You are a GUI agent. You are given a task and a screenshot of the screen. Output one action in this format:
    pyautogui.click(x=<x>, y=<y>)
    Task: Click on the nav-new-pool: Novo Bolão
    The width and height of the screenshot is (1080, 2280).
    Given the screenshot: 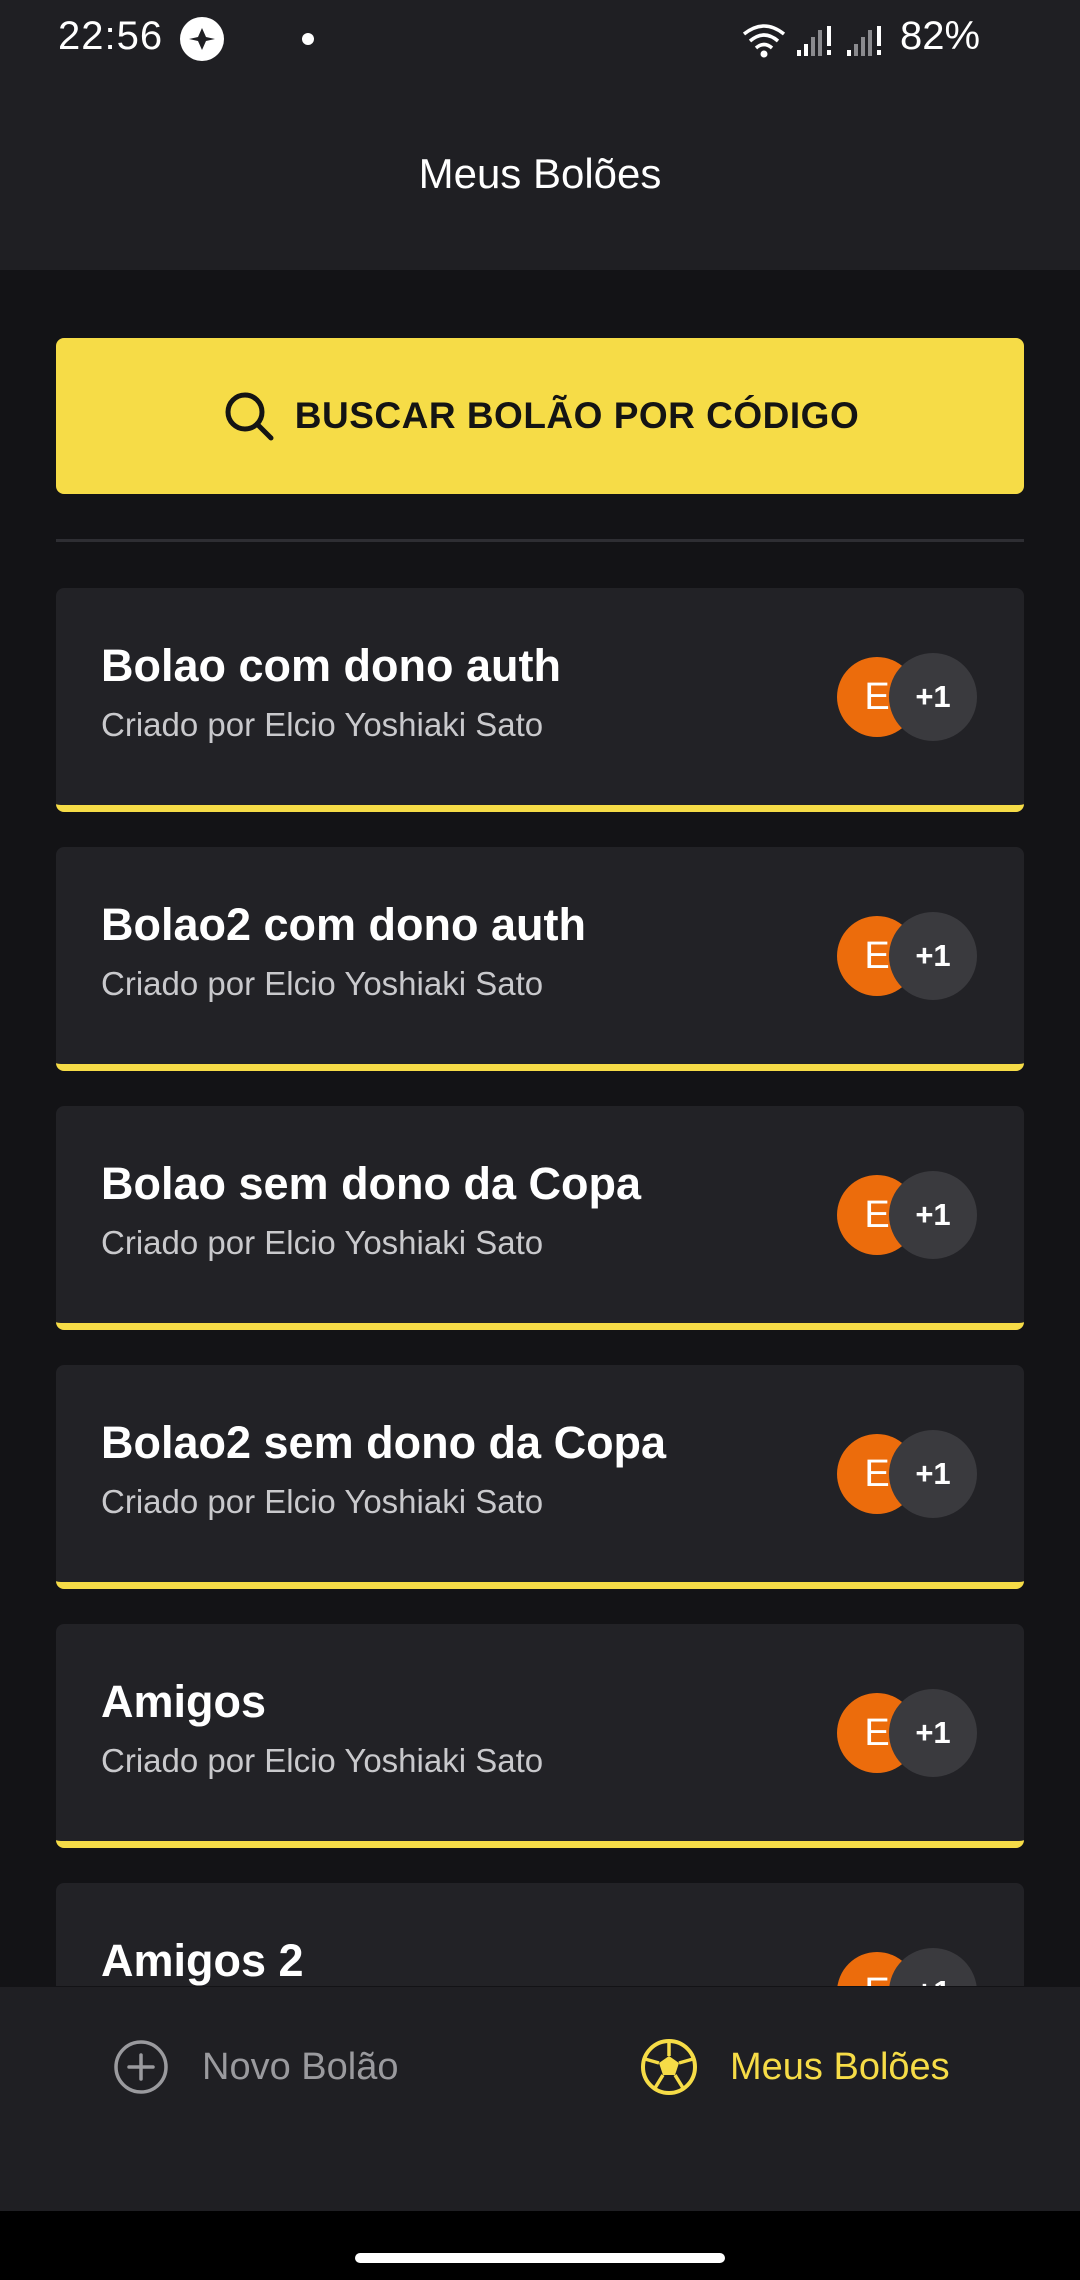 What is the action you would take?
    pyautogui.click(x=254, y=2067)
    